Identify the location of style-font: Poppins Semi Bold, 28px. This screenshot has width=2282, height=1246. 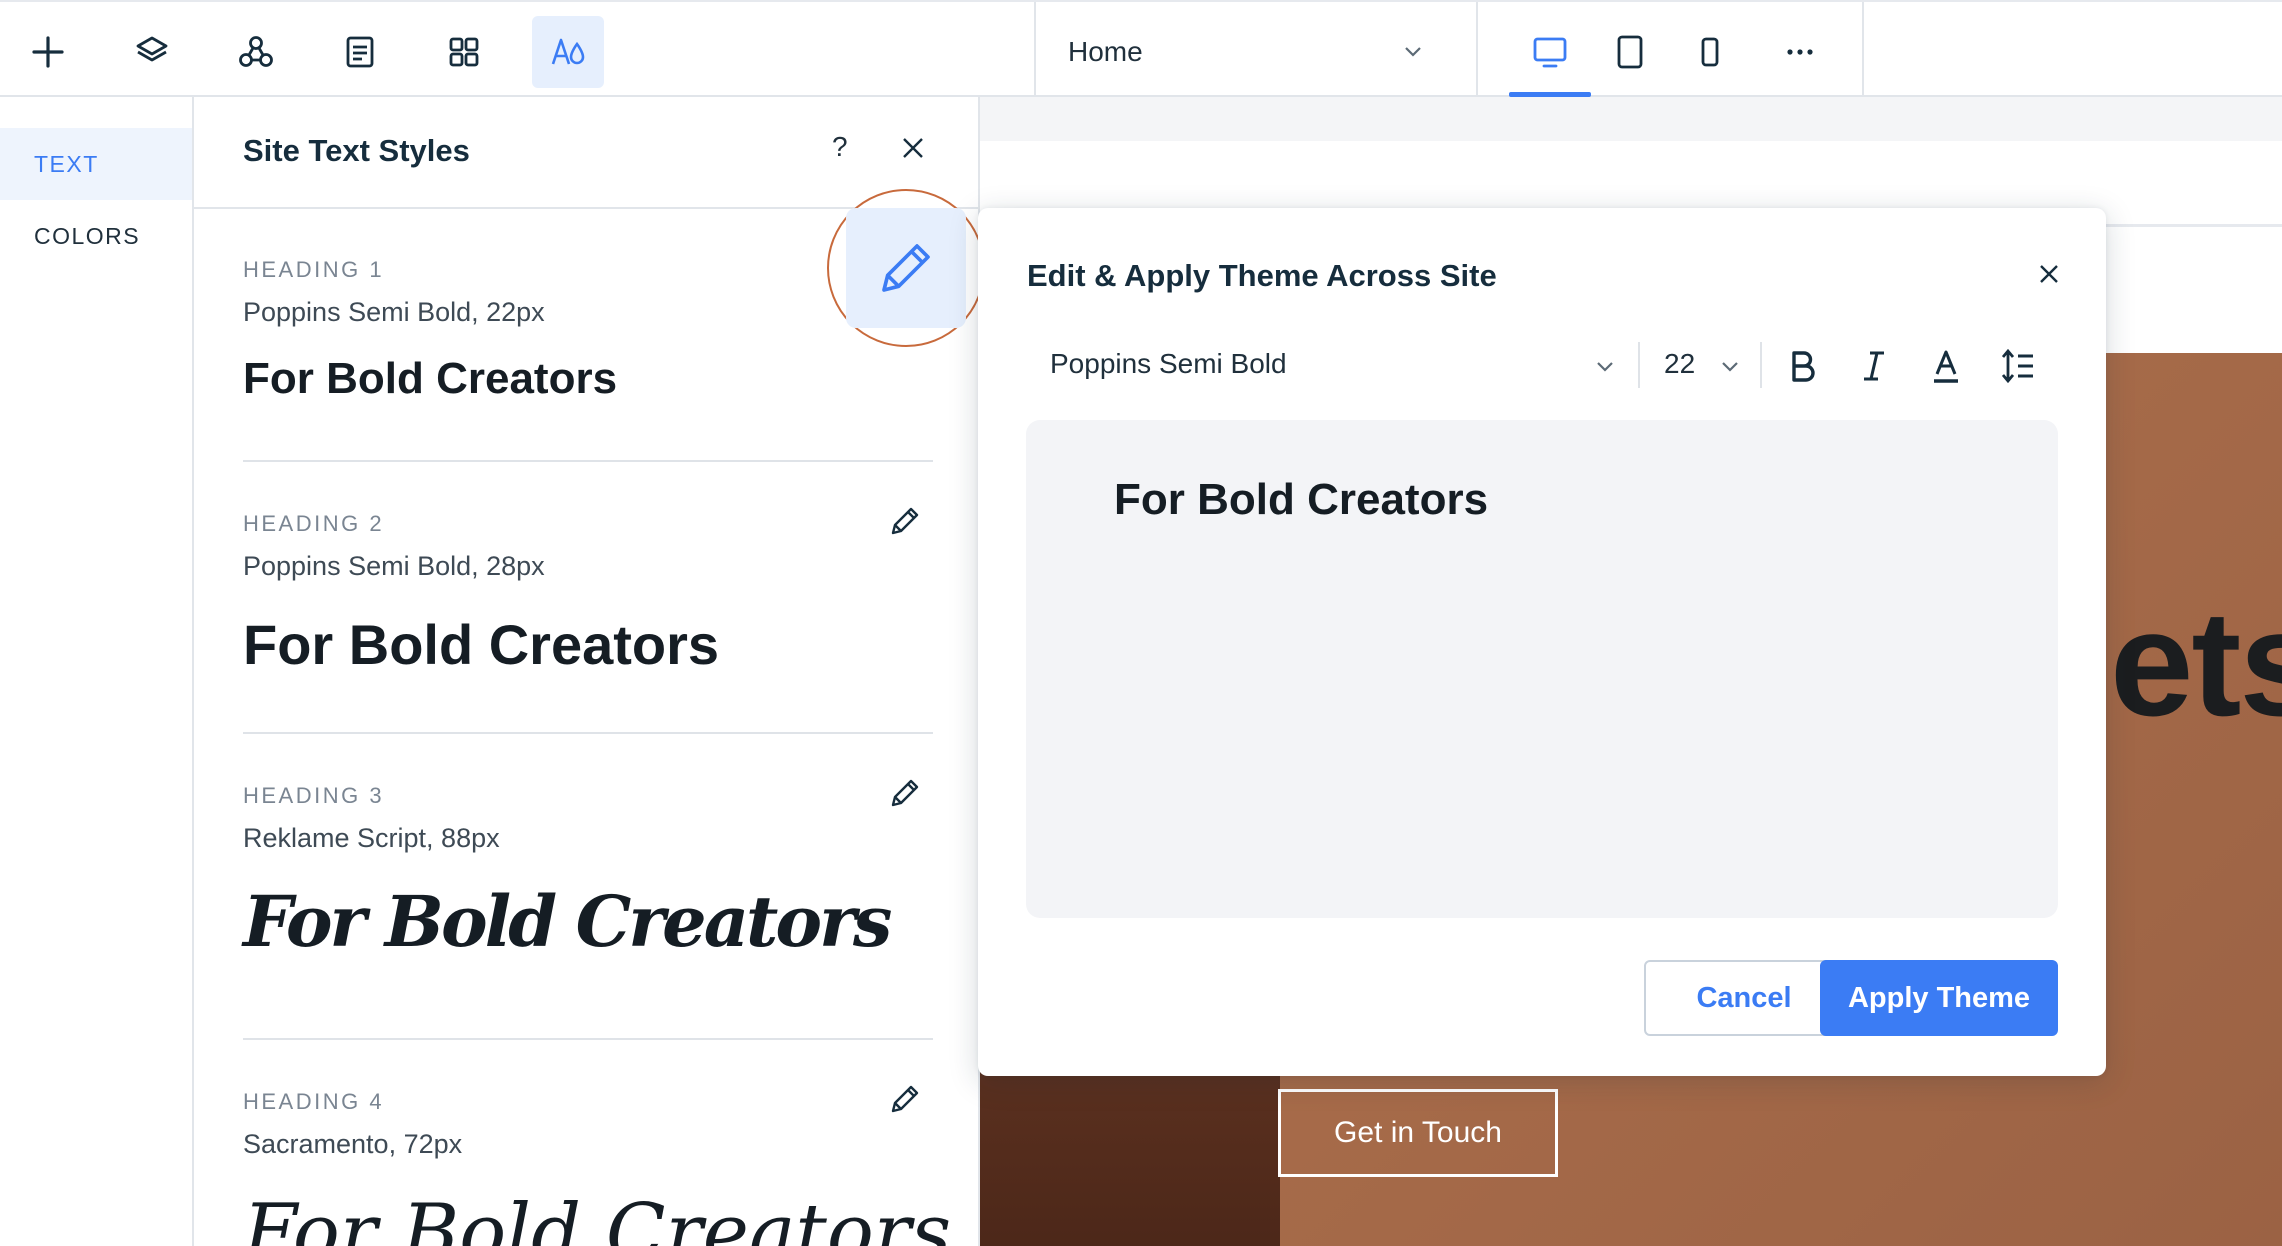
(394, 566).